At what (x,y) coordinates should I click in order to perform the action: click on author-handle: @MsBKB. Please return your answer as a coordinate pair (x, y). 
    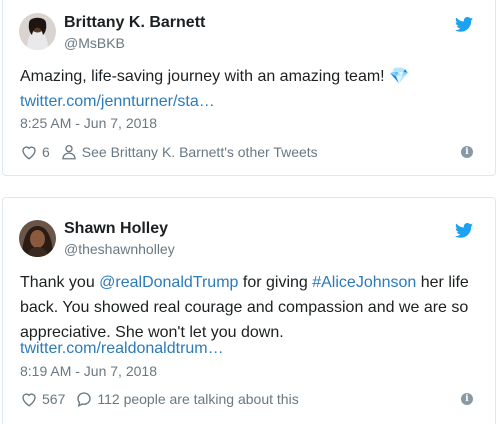
    Looking at the image, I should click on (94, 43).